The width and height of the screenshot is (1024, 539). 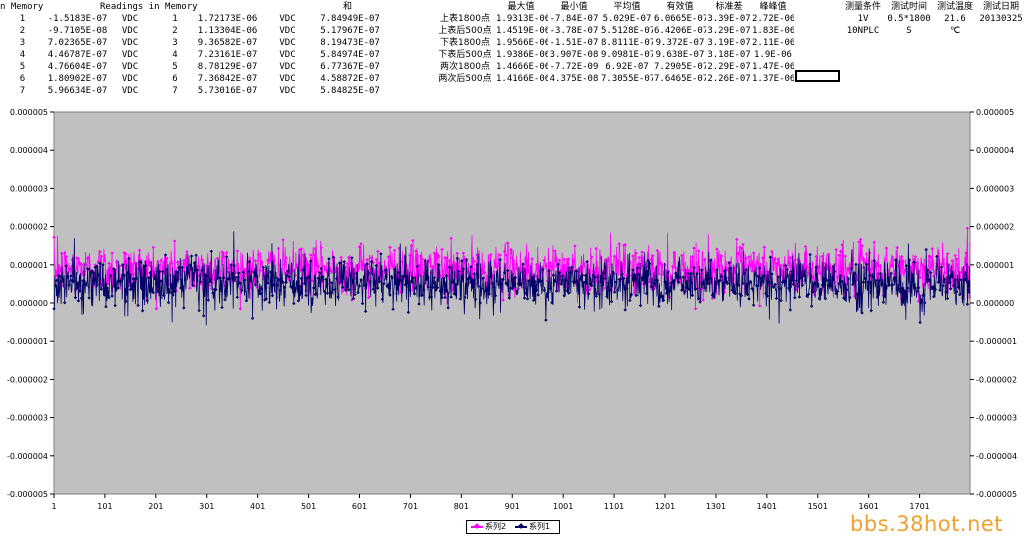 I want to click on stat-cell-min: 3.907E-08, so click(x=574, y=55).